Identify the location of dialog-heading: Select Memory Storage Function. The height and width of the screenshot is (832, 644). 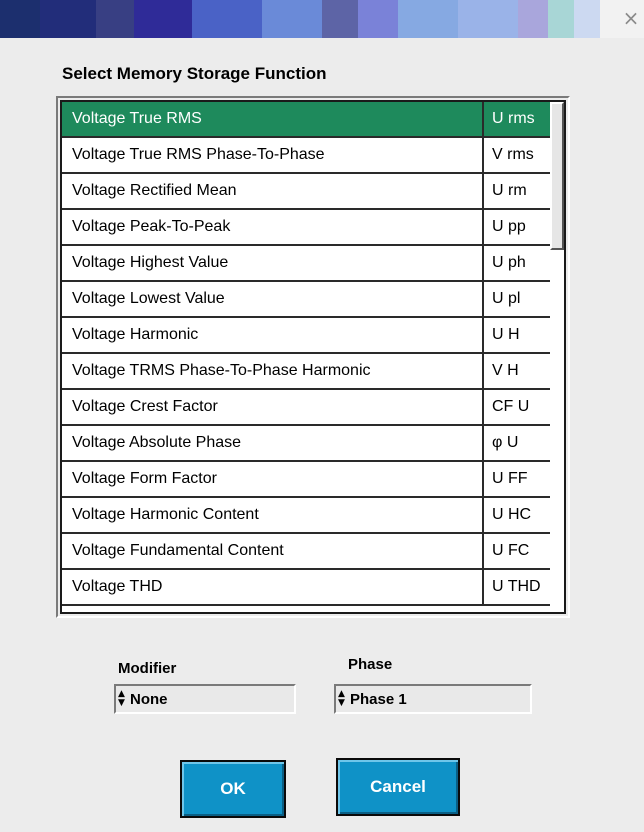
(194, 73).